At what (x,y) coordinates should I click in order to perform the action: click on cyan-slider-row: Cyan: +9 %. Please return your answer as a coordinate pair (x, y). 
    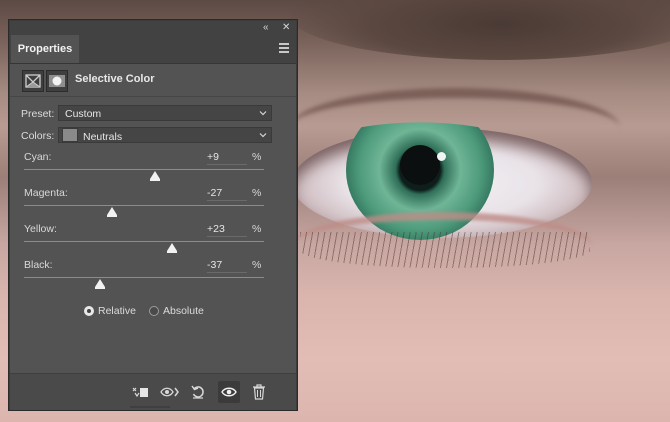
    Looking at the image, I should click on (153, 169).